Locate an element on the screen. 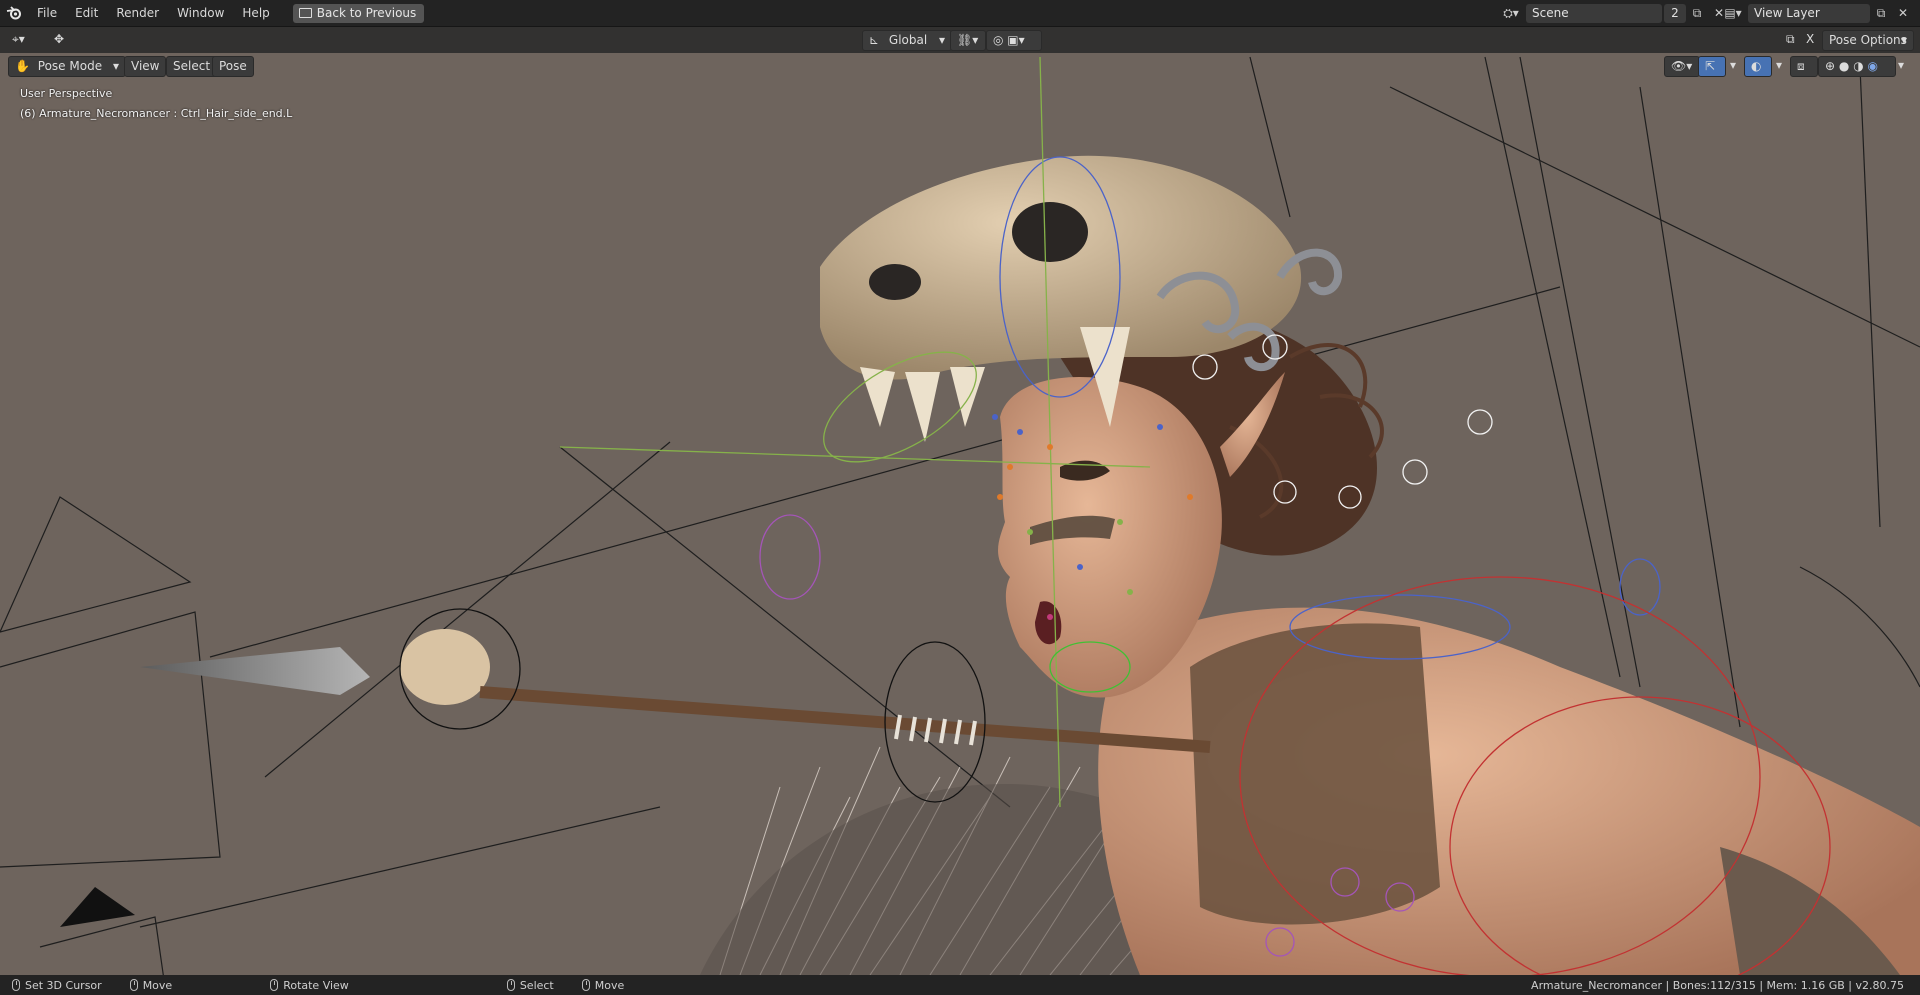  spear-skull is located at coordinates (445, 667).